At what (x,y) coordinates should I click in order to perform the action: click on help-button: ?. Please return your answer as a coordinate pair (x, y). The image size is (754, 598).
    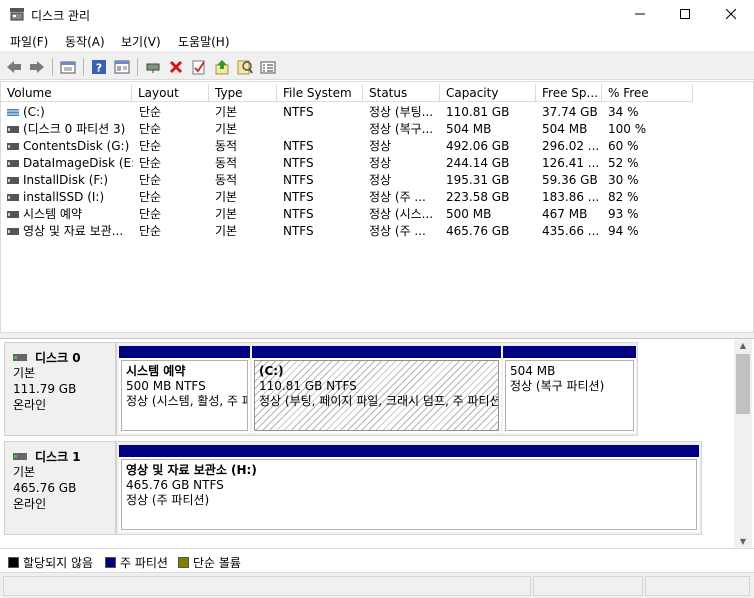
    Looking at the image, I should click on (99, 67).